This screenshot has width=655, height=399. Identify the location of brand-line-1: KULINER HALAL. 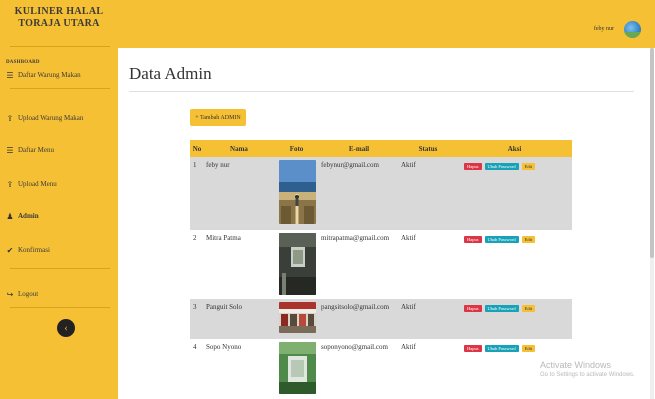
(59, 11).